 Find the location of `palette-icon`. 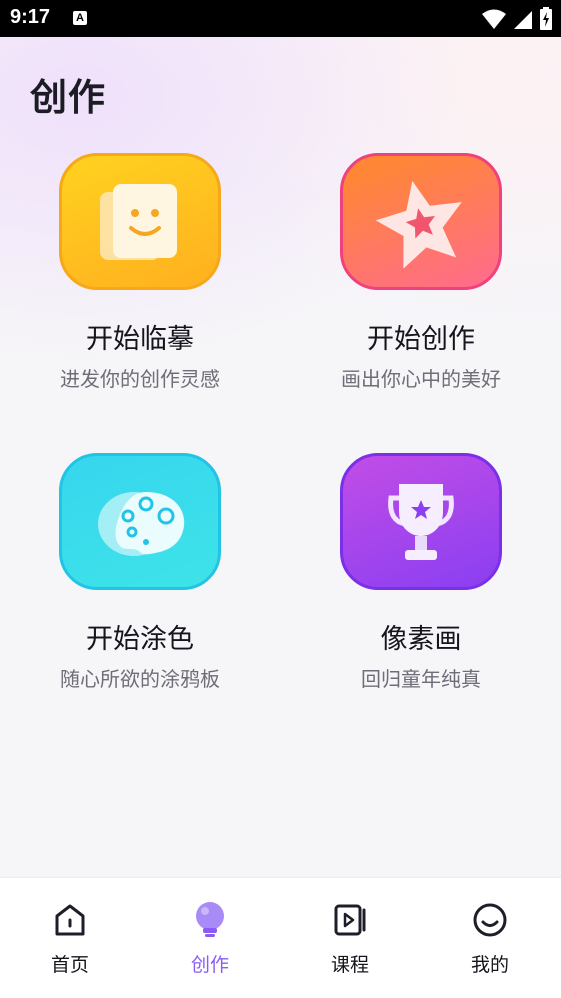

palette-icon is located at coordinates (141, 524).